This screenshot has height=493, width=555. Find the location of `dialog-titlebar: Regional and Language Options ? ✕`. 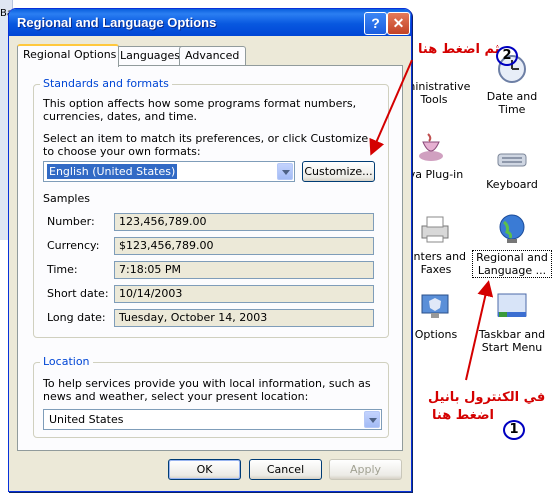

dialog-titlebar: Regional and Language Options ? ✕ is located at coordinates (210, 22).